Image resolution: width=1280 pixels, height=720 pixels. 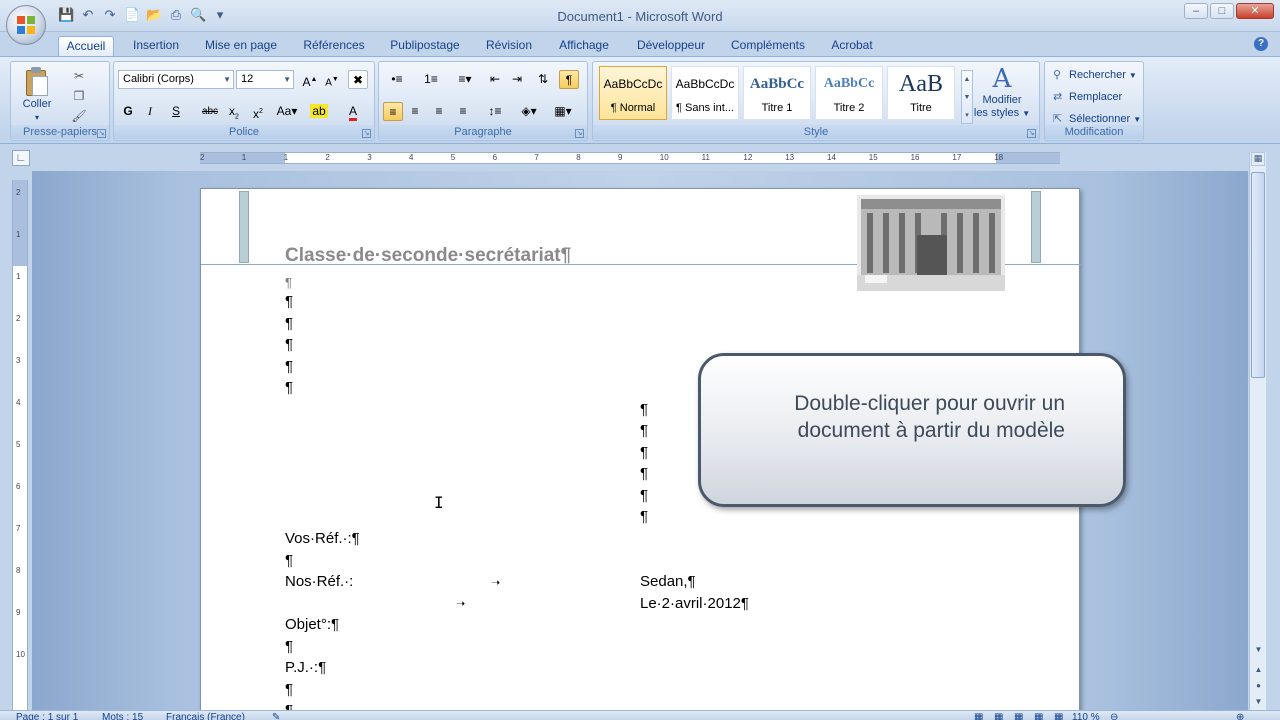 I want to click on track-changes-icon: ✎, so click(x=276, y=716).